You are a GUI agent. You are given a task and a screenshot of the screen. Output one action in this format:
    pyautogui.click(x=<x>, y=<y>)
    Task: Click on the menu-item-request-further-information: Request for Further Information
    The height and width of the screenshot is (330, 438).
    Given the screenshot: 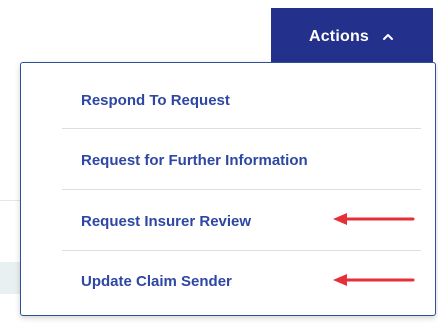 What is the action you would take?
    pyautogui.click(x=241, y=160)
    